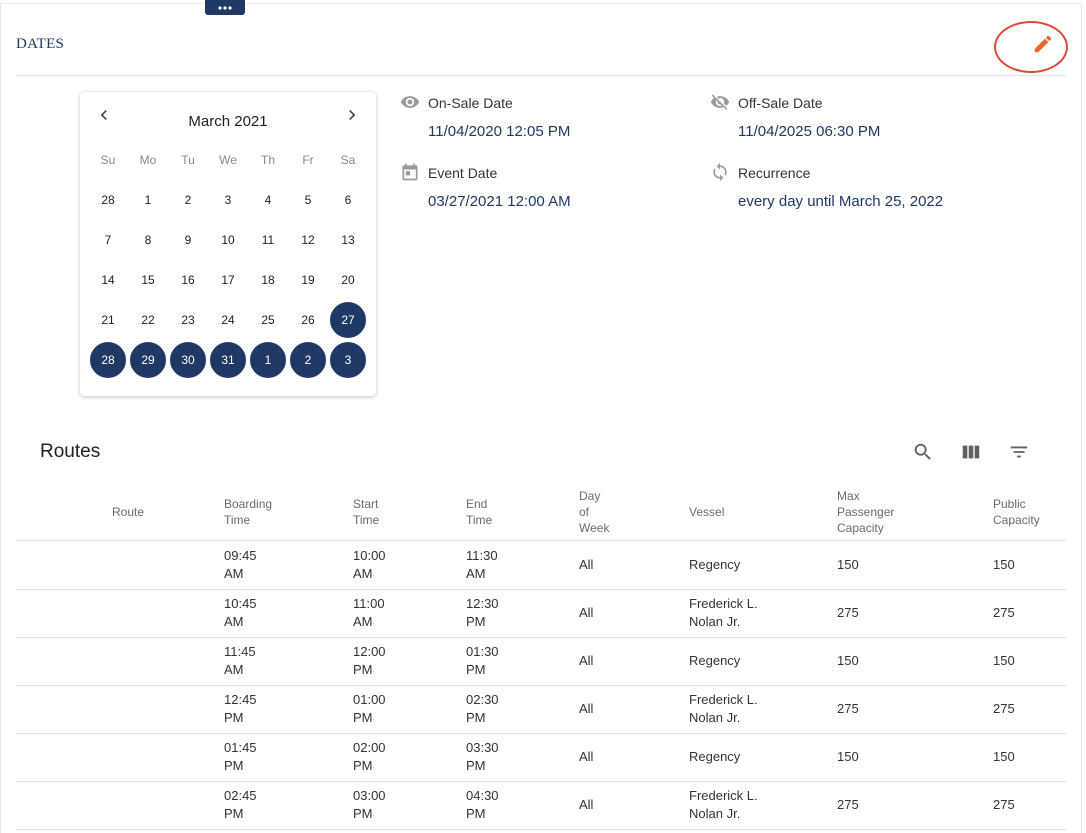 The height and width of the screenshot is (833, 1086). Describe the element at coordinates (108, 320) in the screenshot. I see `calendar-day: 21` at that location.